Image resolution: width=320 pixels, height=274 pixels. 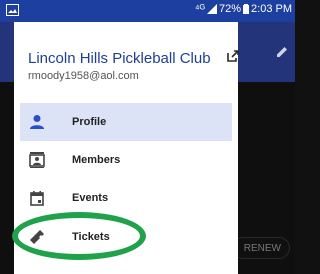 I want to click on network-type: ⁴ᴳ, so click(x=199, y=9).